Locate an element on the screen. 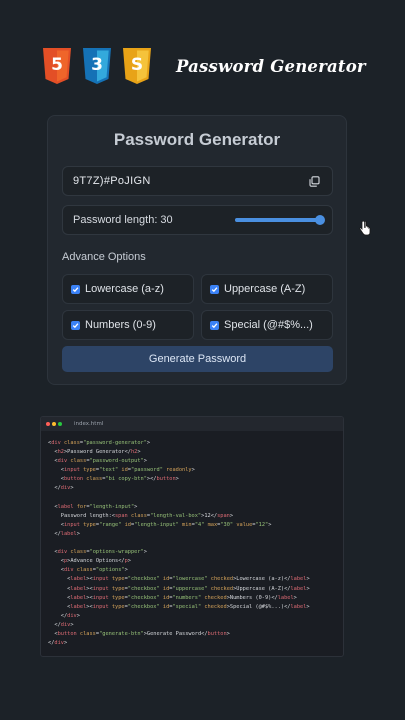 Image resolution: width=405 pixels, height=720 pixels. code-token: "text" is located at coordinates (109, 470).